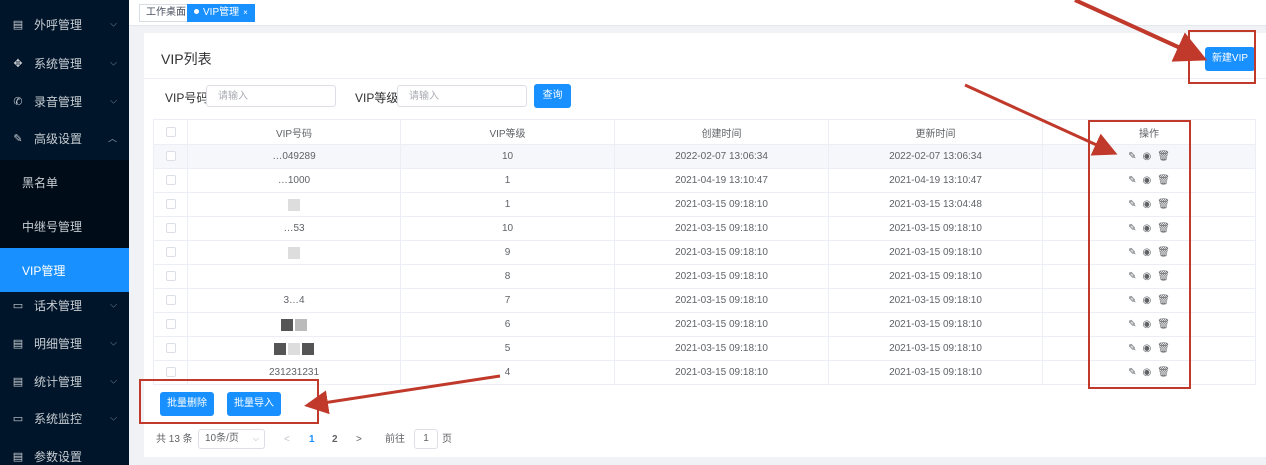 This screenshot has height=465, width=1266. What do you see at coordinates (507, 348) in the screenshot?
I see `cell-vip-level: 5` at bounding box center [507, 348].